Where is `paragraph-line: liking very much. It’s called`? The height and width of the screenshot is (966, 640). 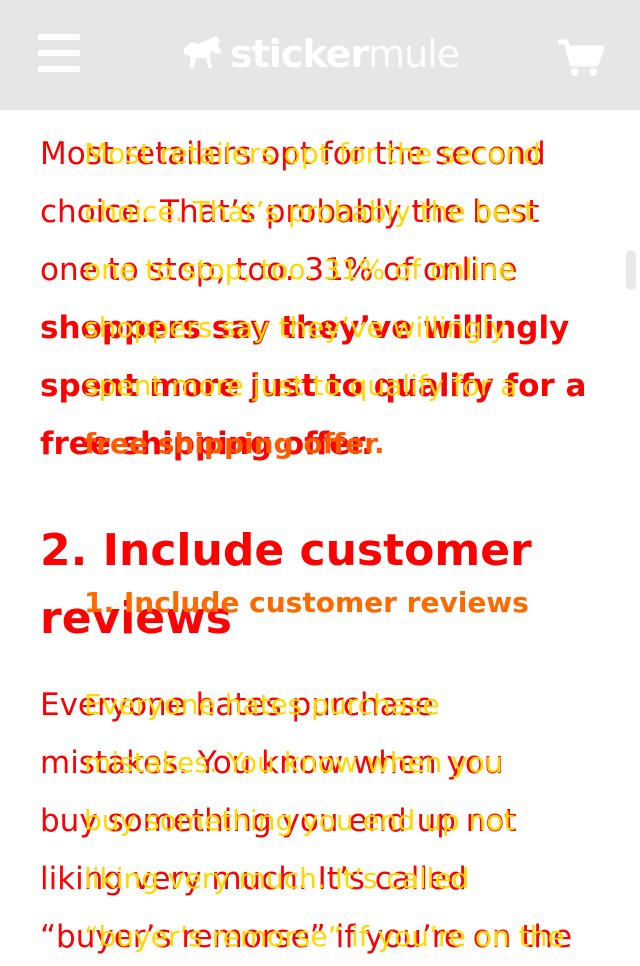
paragraph-line: liking very much. It’s called is located at coordinates (277, 878).